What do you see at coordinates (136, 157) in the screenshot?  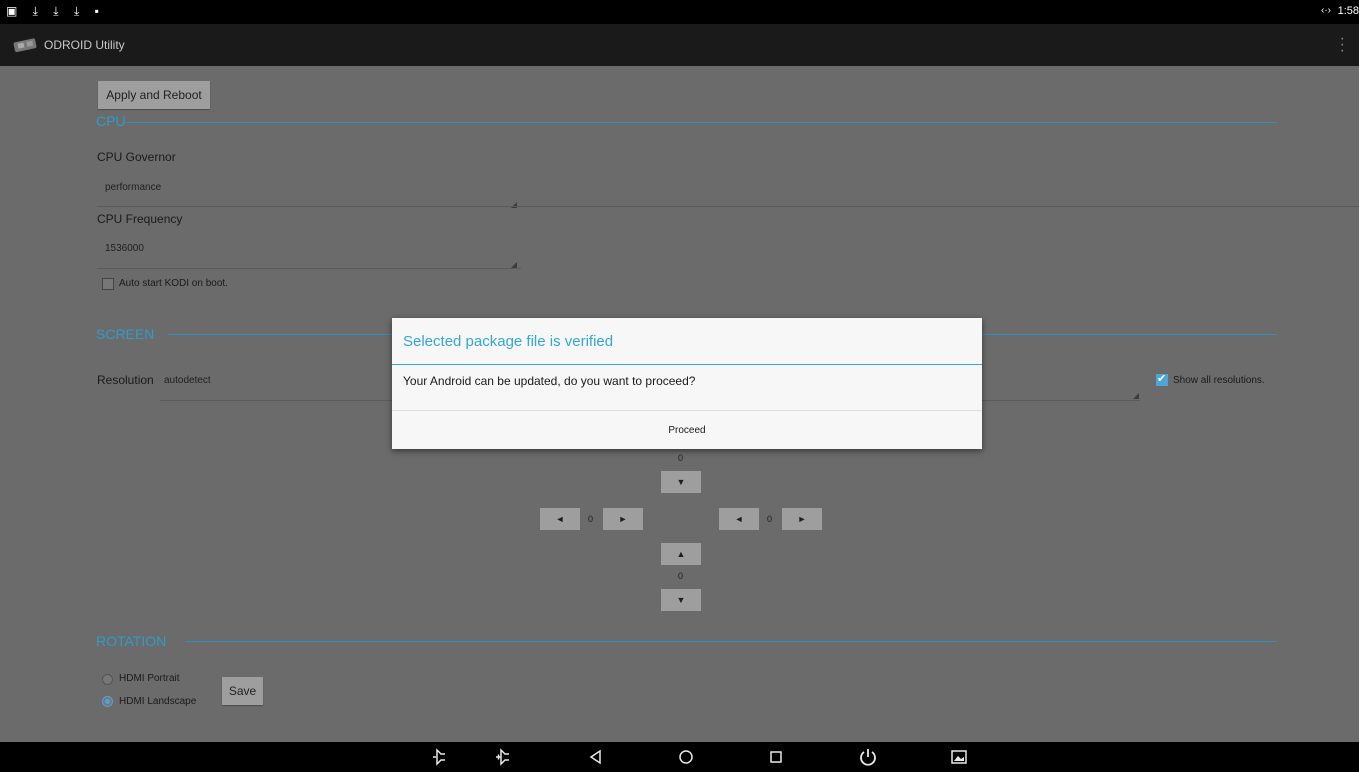 I see `cpu-governor-label: CPU Governor` at bounding box center [136, 157].